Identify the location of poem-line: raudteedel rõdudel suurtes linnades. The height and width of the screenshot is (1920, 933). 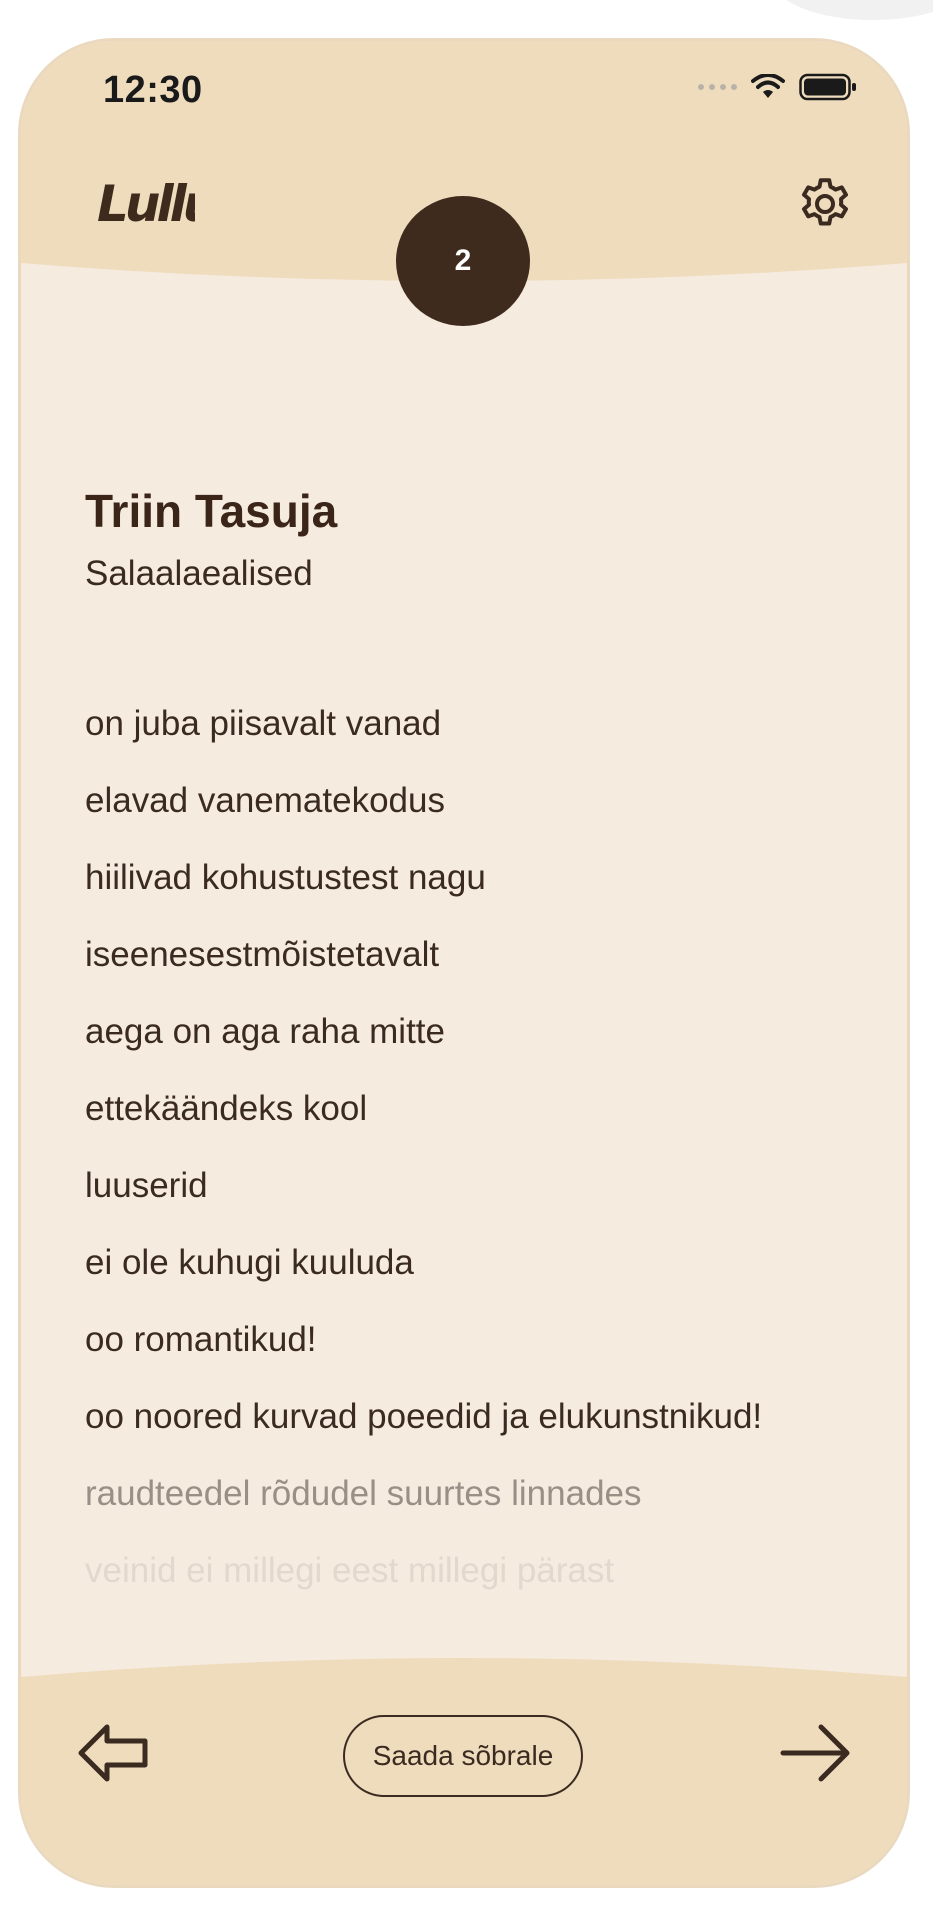
(363, 1493).